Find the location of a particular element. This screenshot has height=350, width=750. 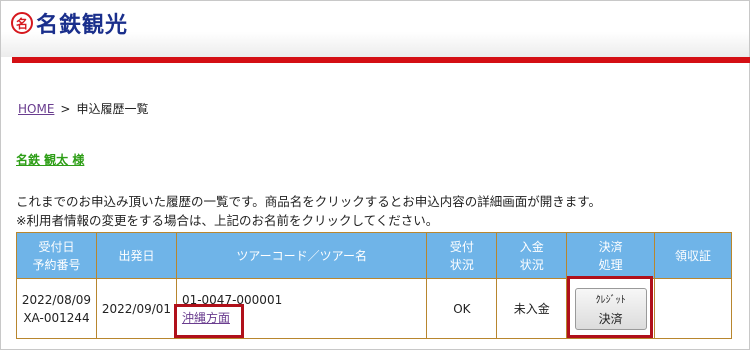

header-booking-no-label: 予約番号 is located at coordinates (56, 264).